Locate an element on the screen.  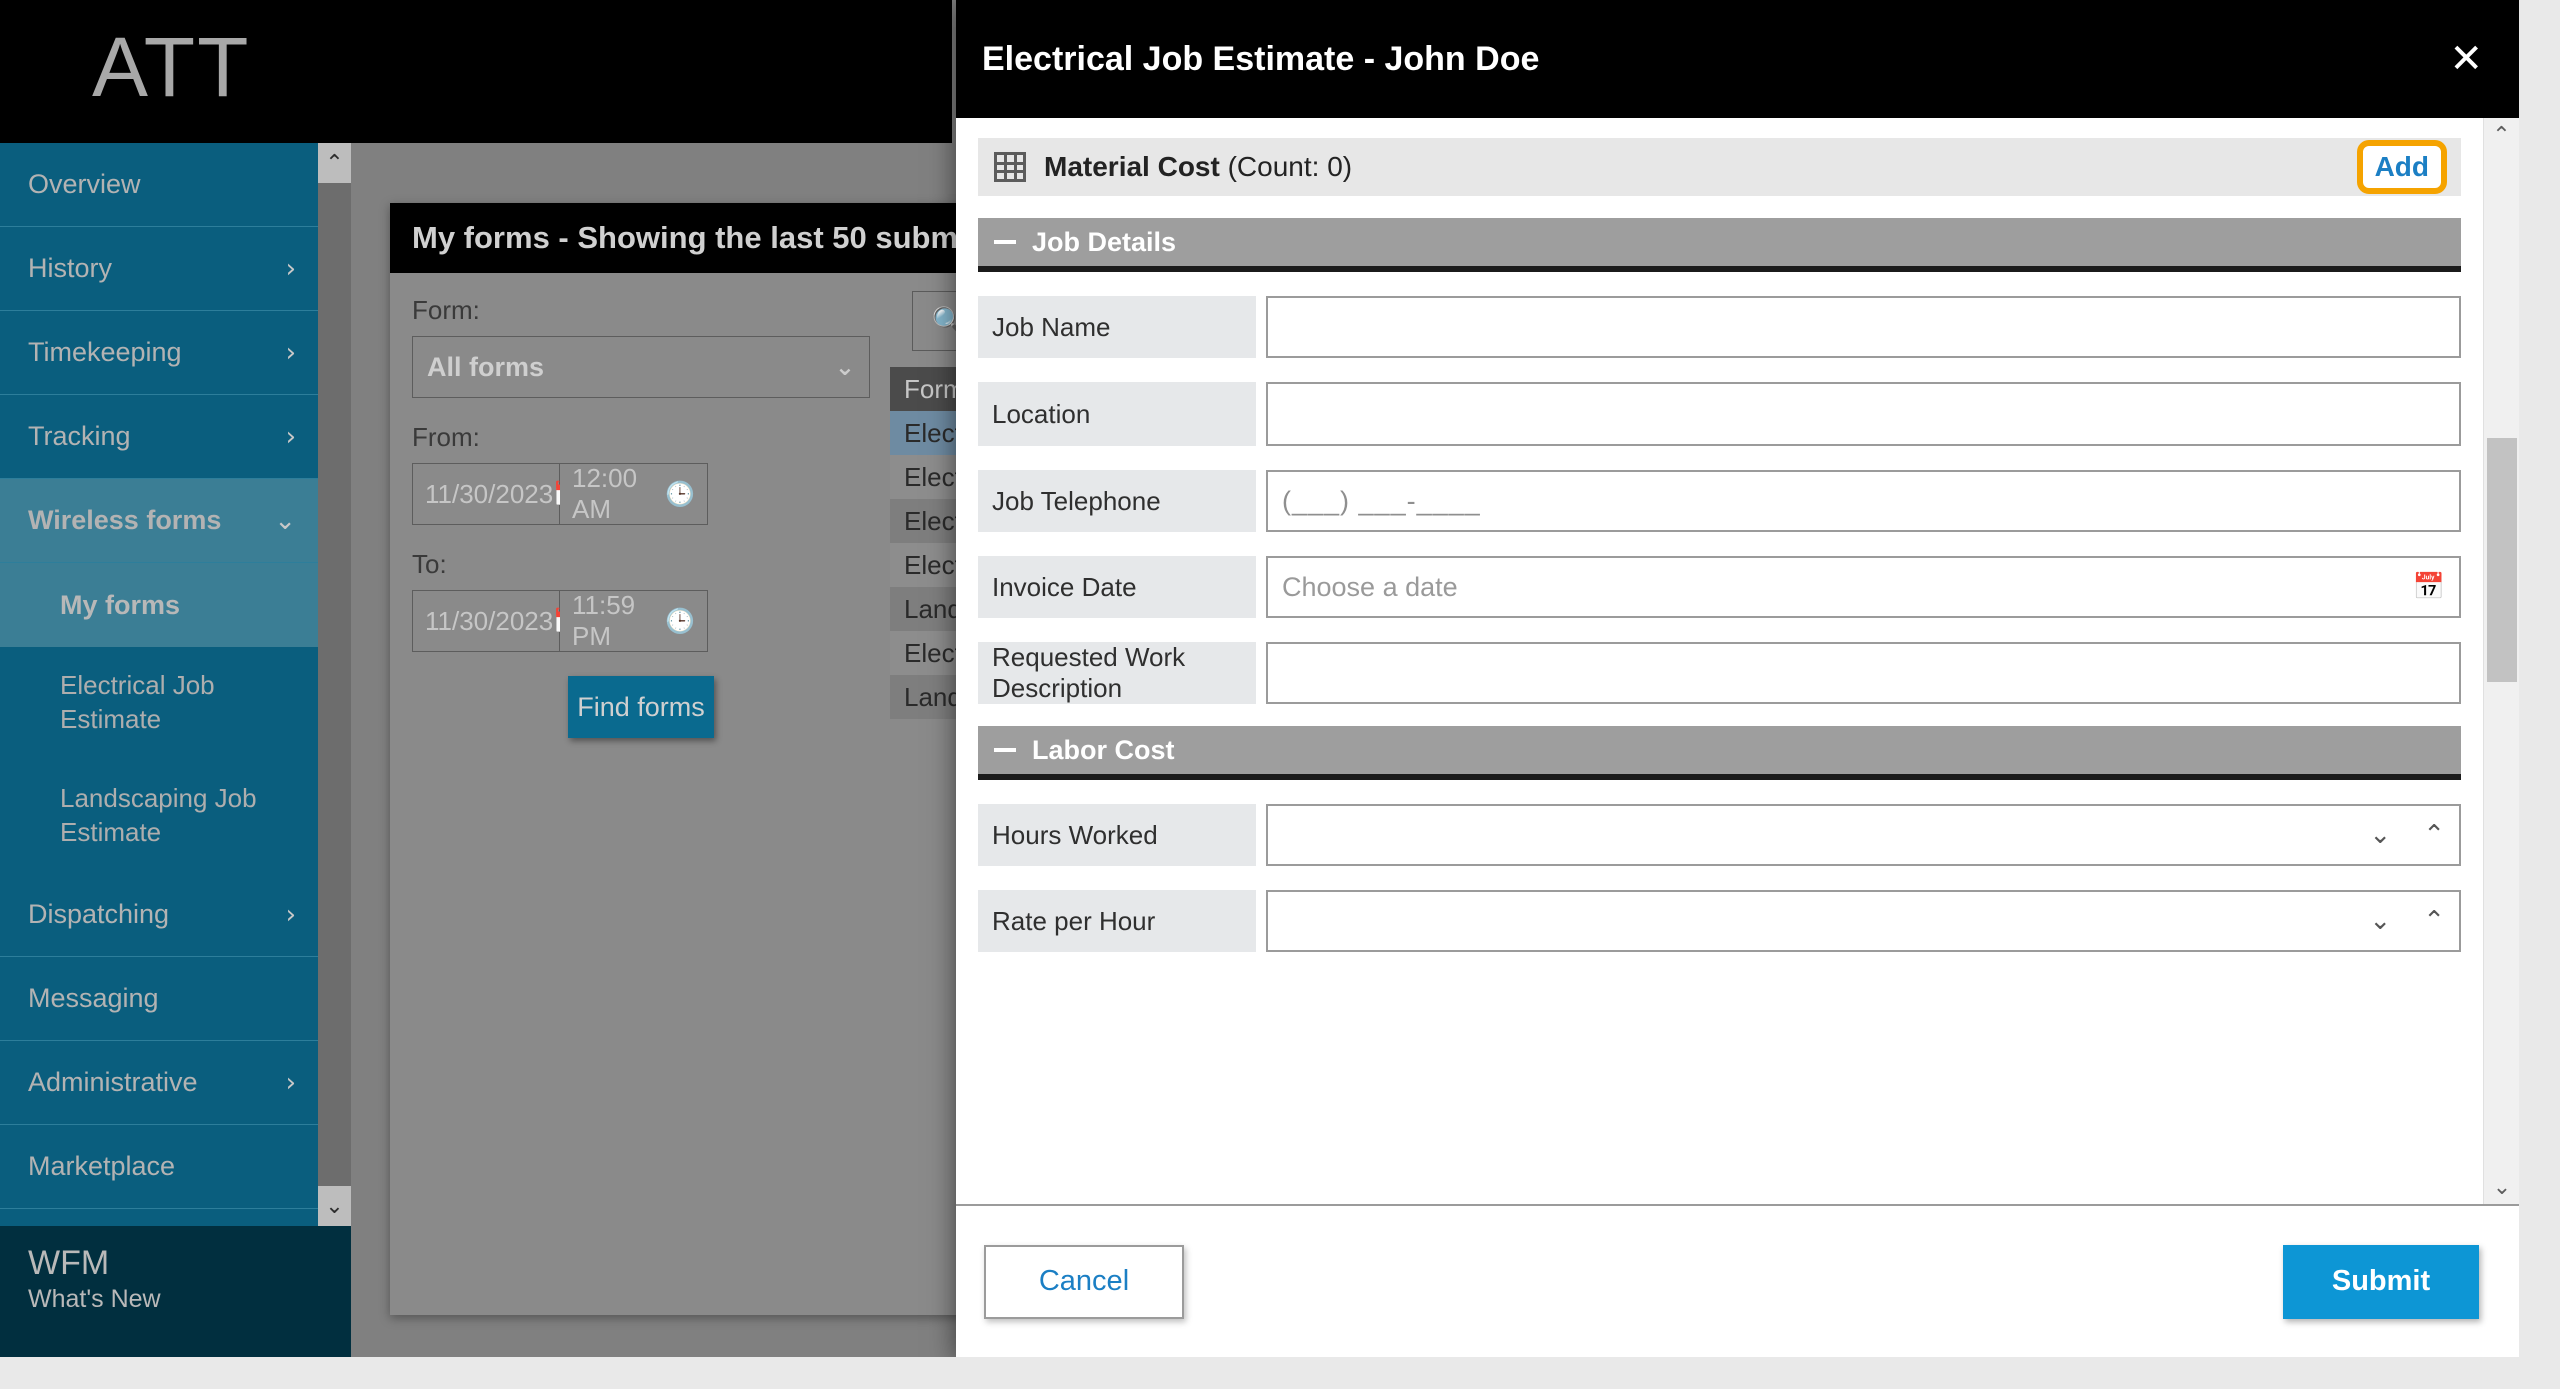
sidebar-item-timekeeping: Timekeeping › is located at coordinates (159, 353).